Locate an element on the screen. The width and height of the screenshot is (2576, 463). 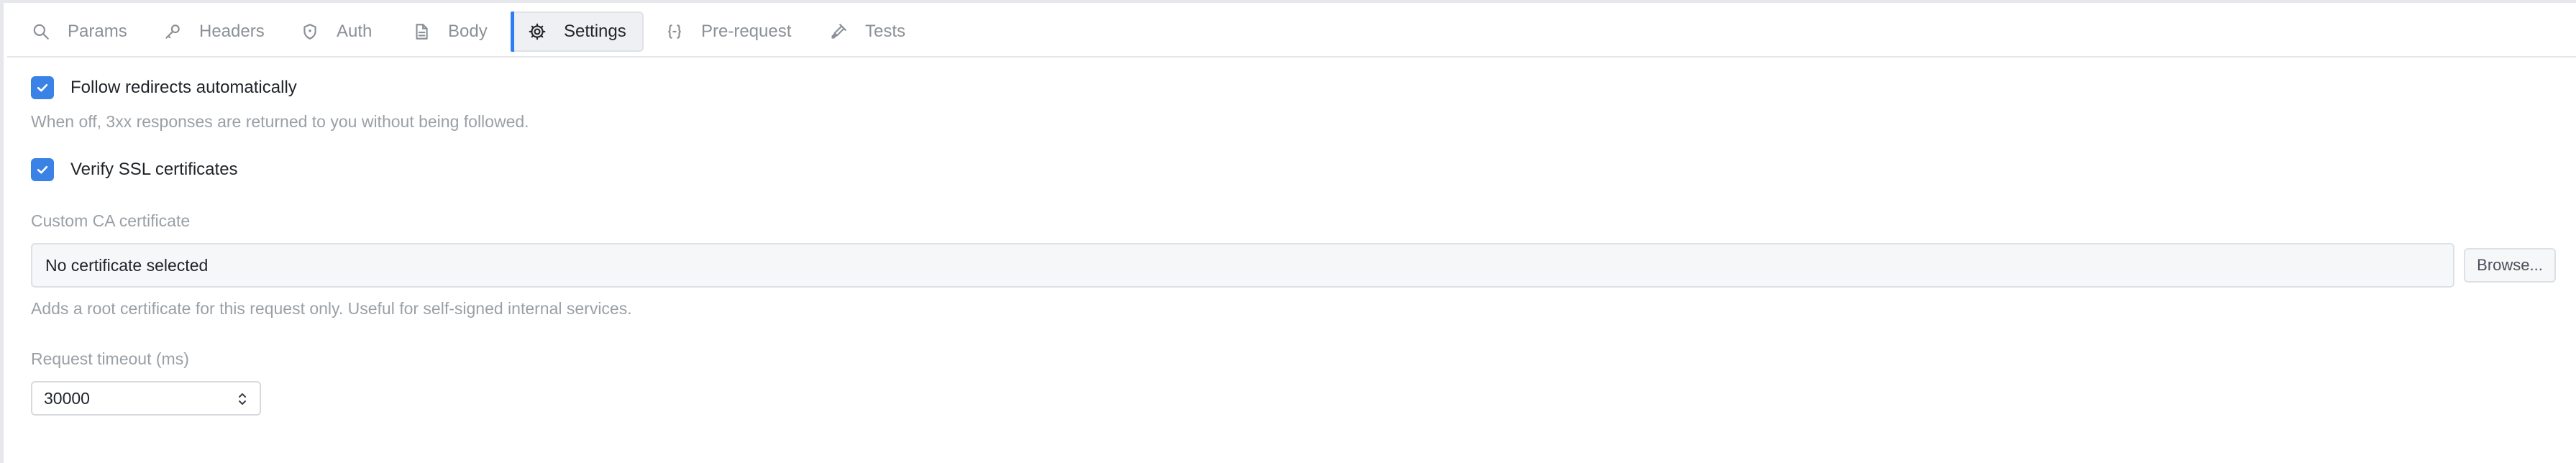
tab-label: Headers is located at coordinates (232, 32).